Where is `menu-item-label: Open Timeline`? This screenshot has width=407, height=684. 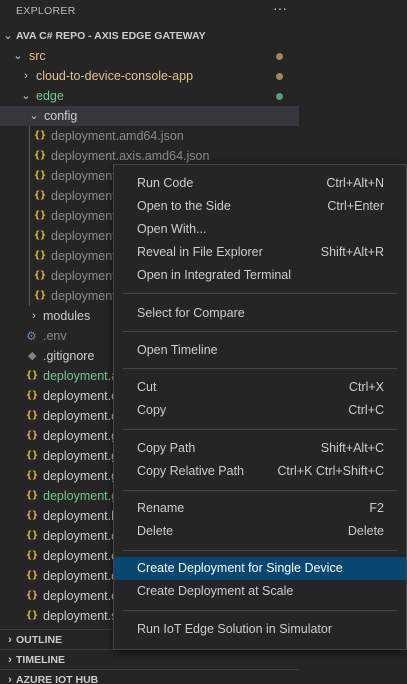 menu-item-label: Open Timeline is located at coordinates (177, 350).